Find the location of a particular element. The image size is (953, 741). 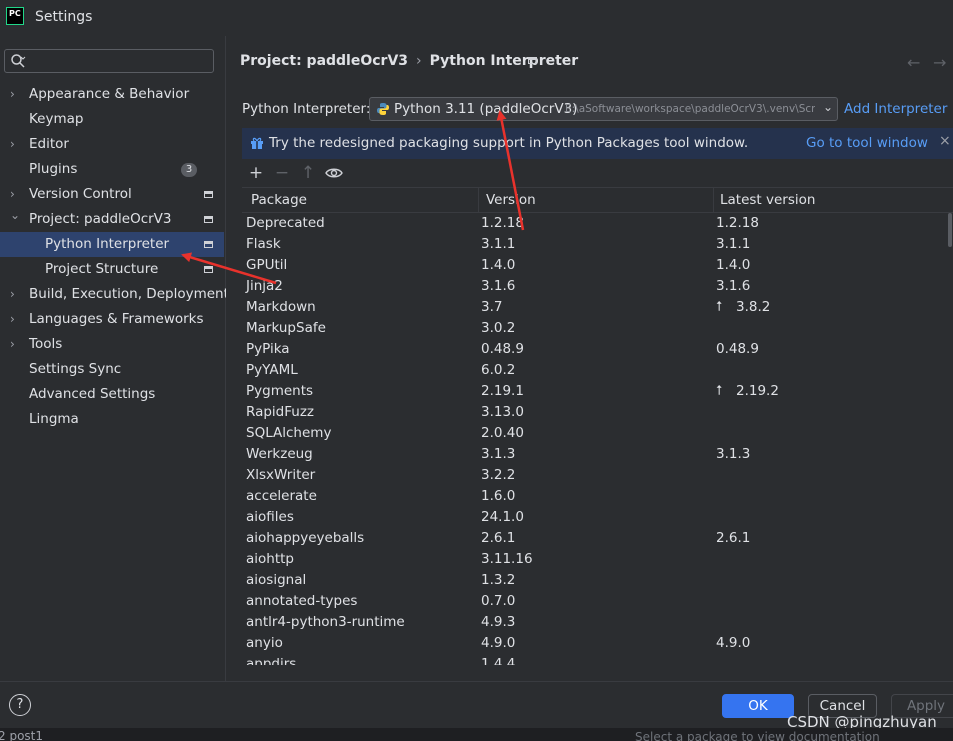

gift-icon is located at coordinates (257, 143).